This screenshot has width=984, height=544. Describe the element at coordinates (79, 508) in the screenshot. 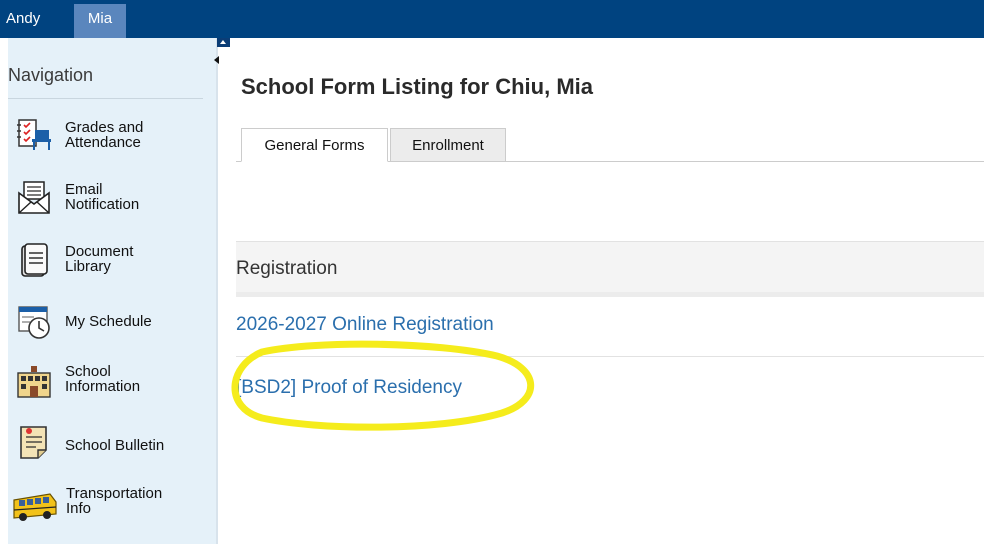

I see `sidebar-item-label: Info` at that location.